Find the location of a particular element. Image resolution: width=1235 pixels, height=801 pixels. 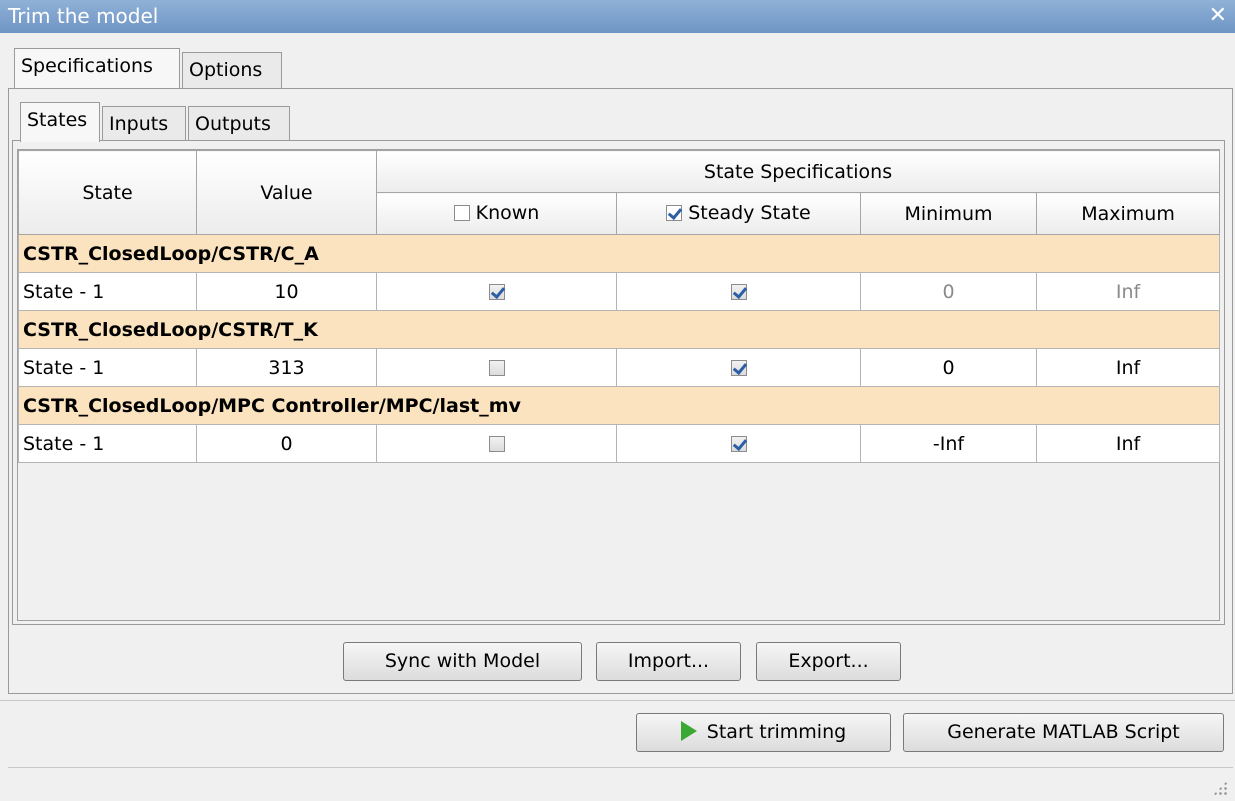

subtab-inputs: Inputs is located at coordinates (144, 124).